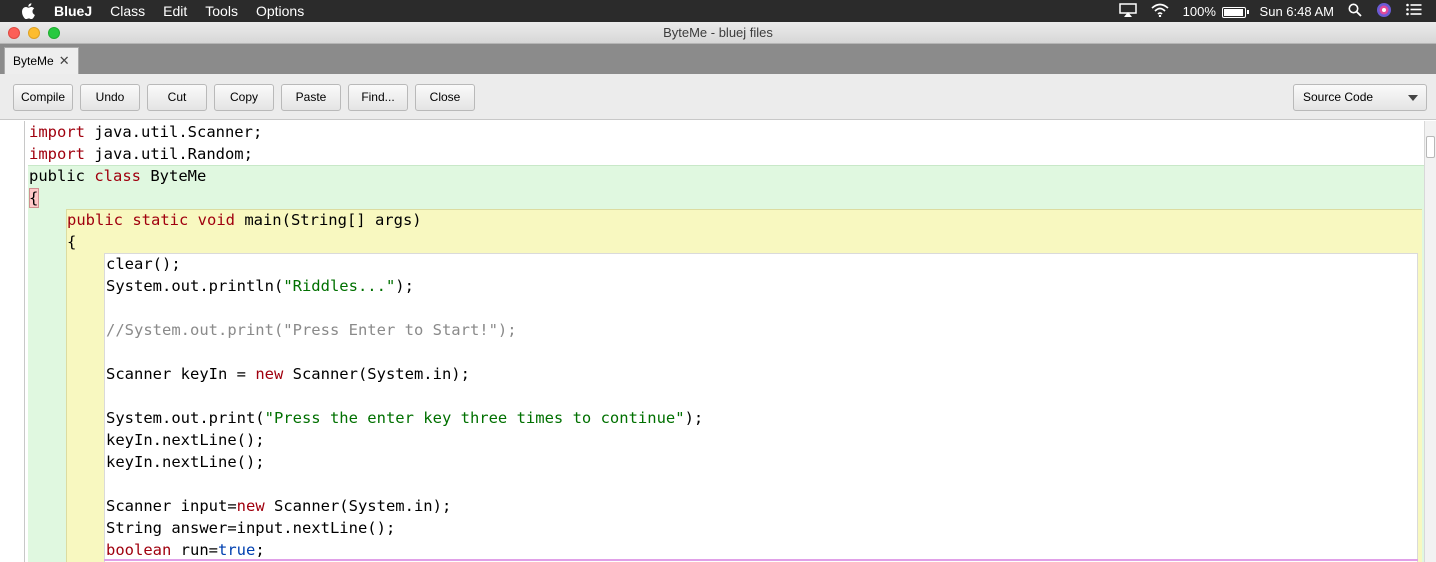 The width and height of the screenshot is (1436, 562). What do you see at coordinates (279, 506) in the screenshot?
I see `code-line: Scanner input=new Scanner(System.in);` at bounding box center [279, 506].